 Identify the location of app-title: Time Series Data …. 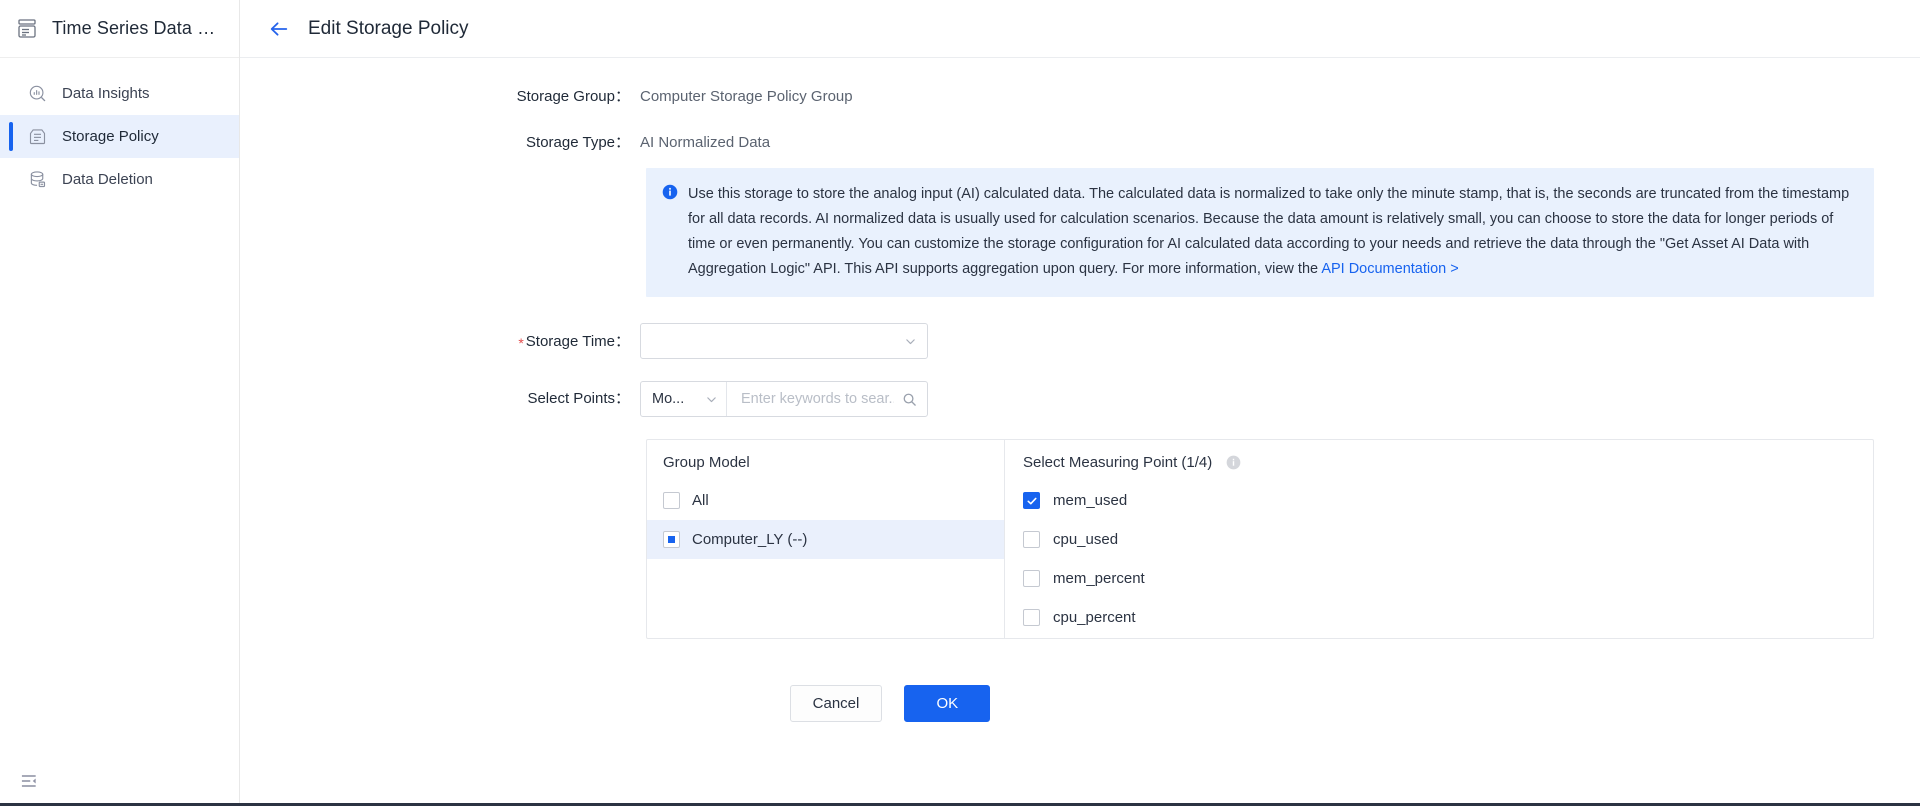
(134, 28).